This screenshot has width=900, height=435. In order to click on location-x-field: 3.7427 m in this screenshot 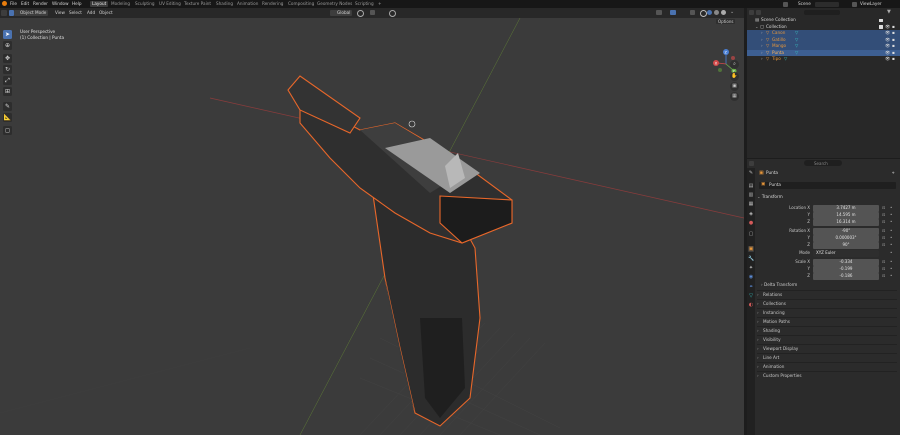, I will do `click(846, 208)`.